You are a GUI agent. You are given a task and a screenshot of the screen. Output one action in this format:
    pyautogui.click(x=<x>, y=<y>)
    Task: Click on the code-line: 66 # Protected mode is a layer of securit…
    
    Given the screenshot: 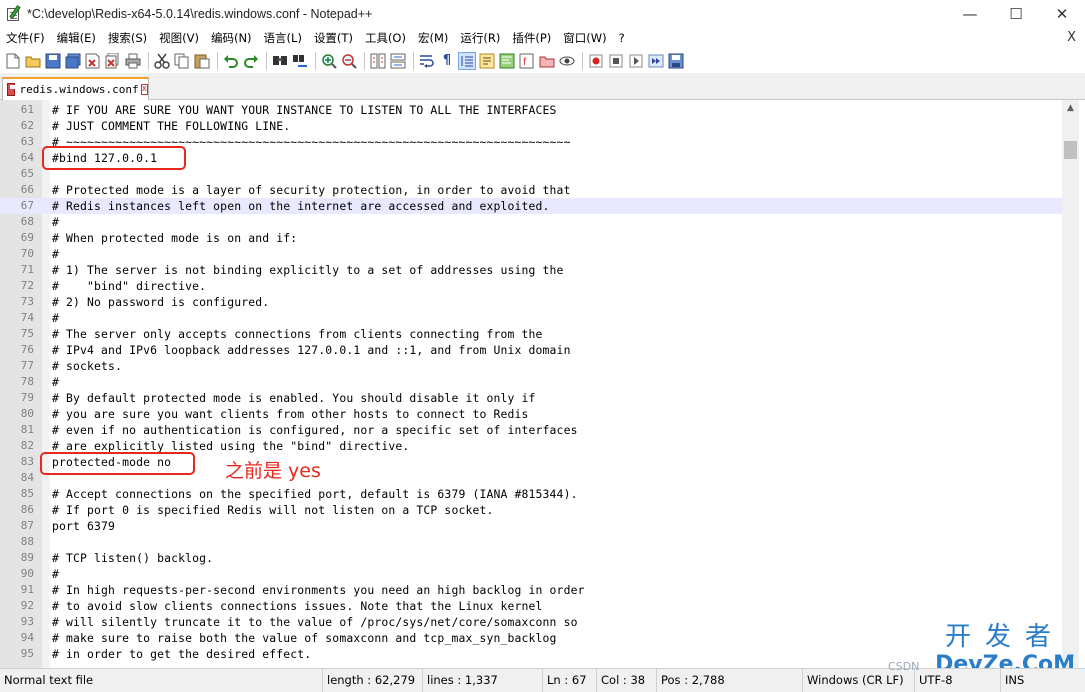 What is the action you would take?
    pyautogui.click(x=531, y=190)
    